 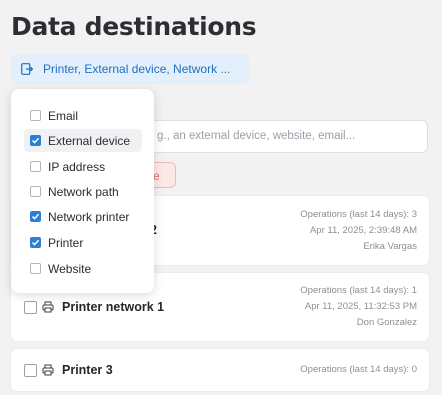 I want to click on export-icon, so click(x=27, y=69).